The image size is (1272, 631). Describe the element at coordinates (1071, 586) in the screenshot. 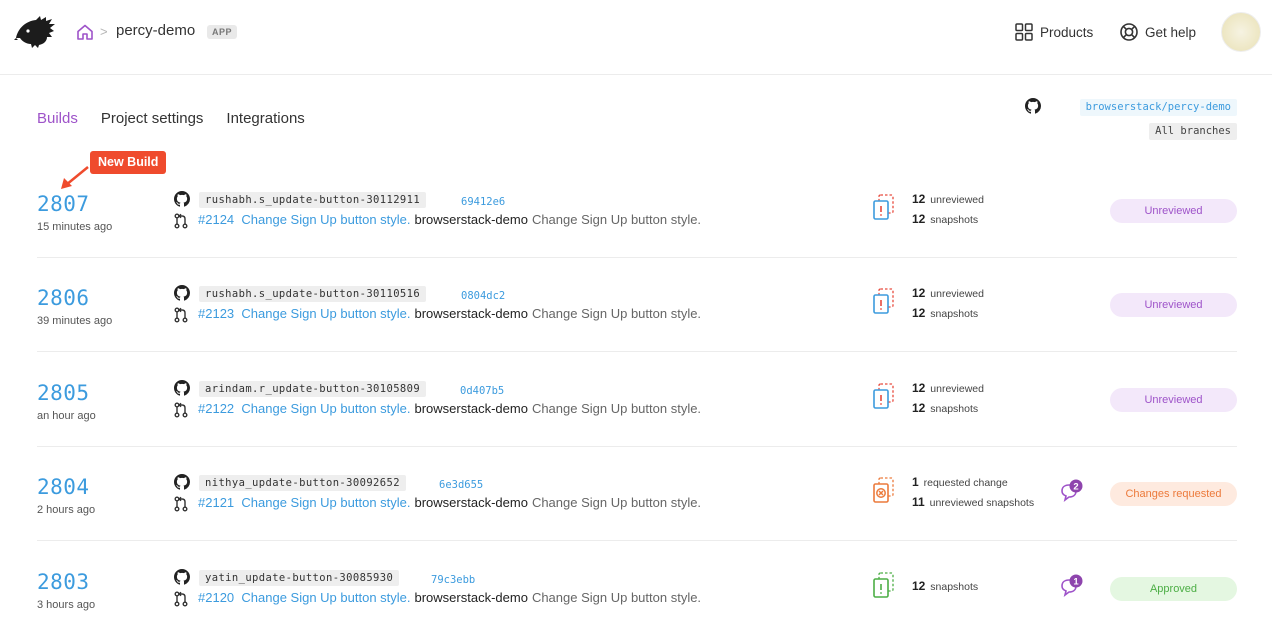

I see `comments-icon: 1` at that location.